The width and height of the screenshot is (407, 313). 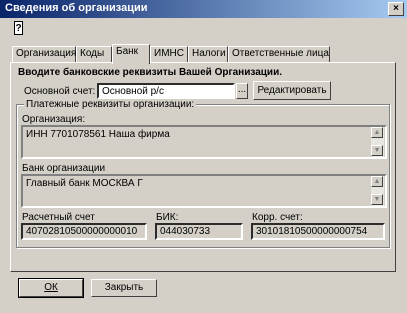 What do you see at coordinates (110, 104) in the screenshot?
I see `payment-details-legend: Платежные реквизиты организации:` at bounding box center [110, 104].